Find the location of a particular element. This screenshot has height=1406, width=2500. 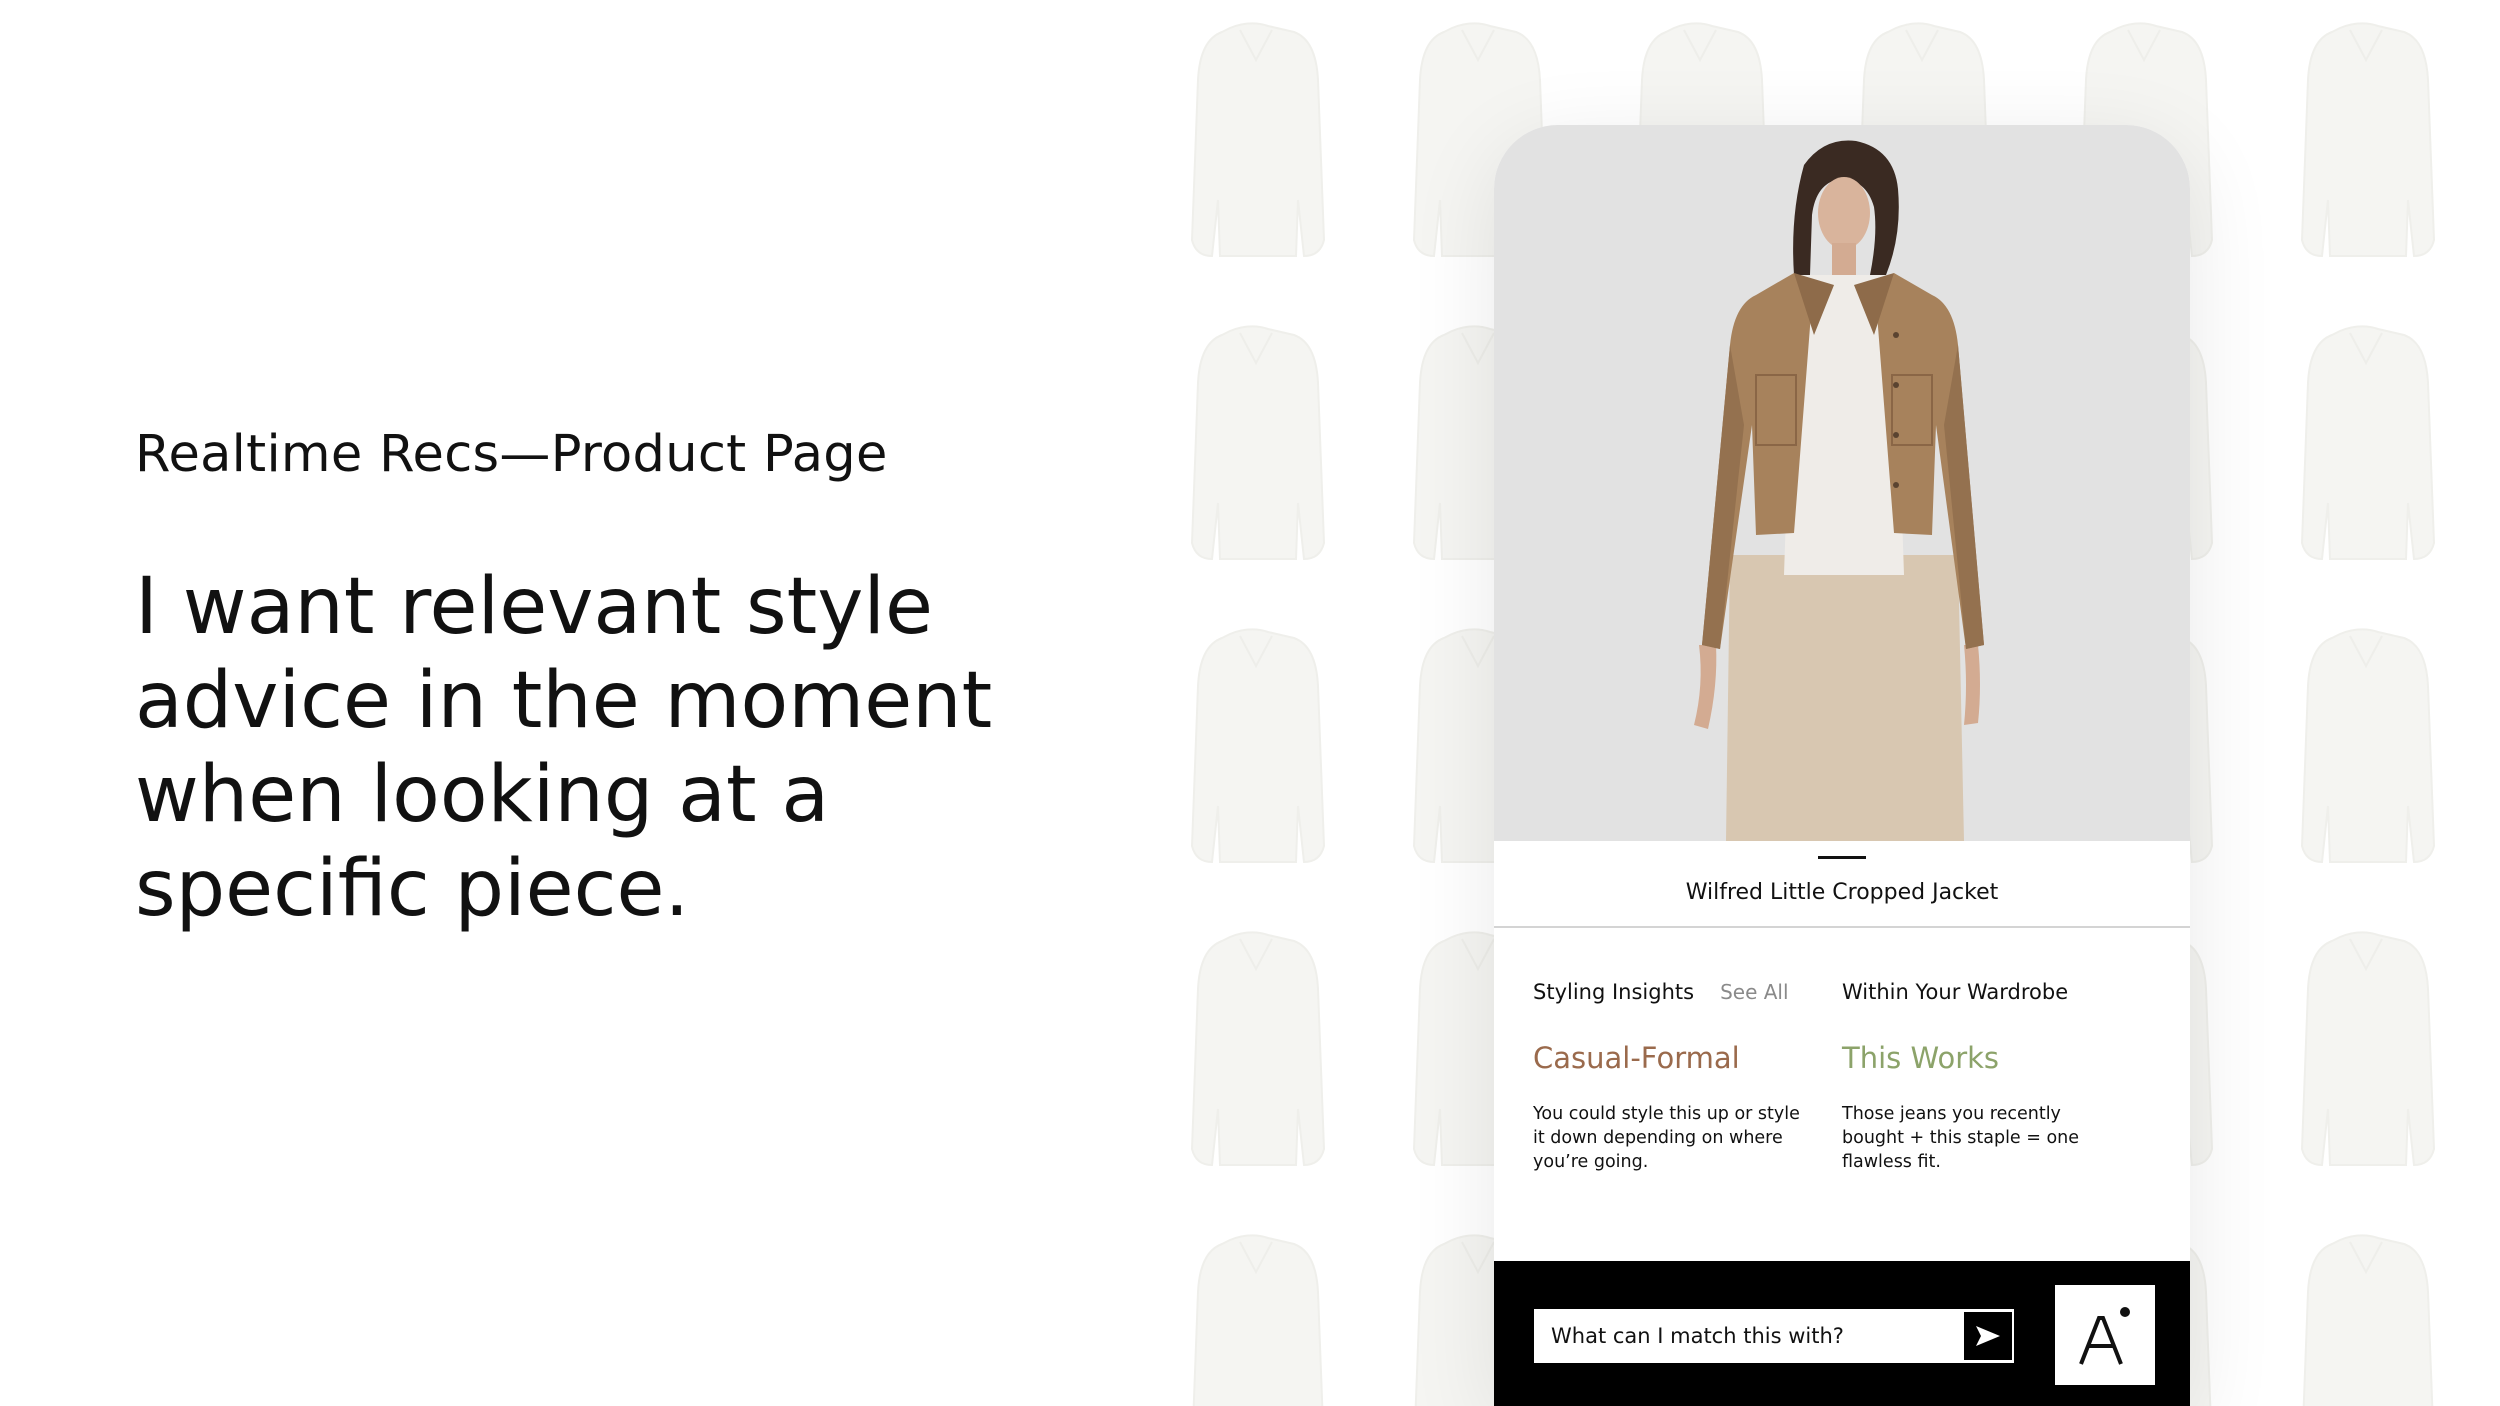

styling-insights-heading: Styling Insights is located at coordinates (1614, 992).